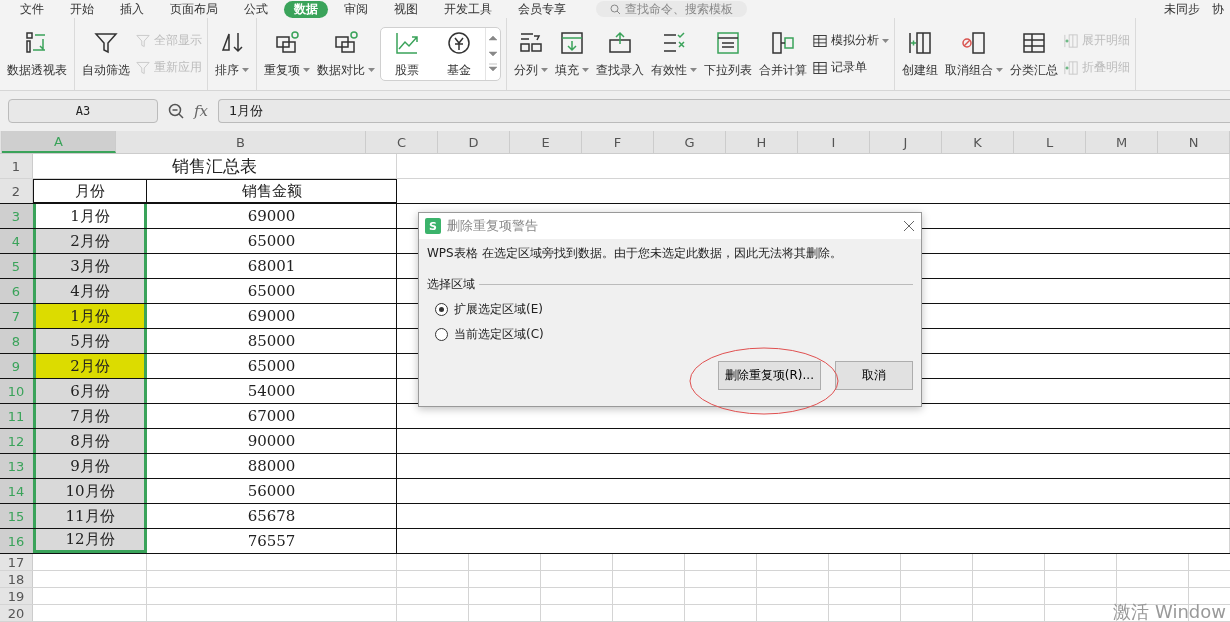 The height and width of the screenshot is (622, 1230). What do you see at coordinates (16, 562) in the screenshot?
I see `row-header: 17` at bounding box center [16, 562].